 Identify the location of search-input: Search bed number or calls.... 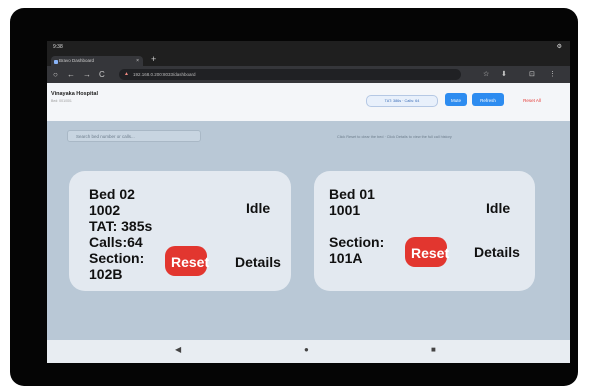
(134, 136).